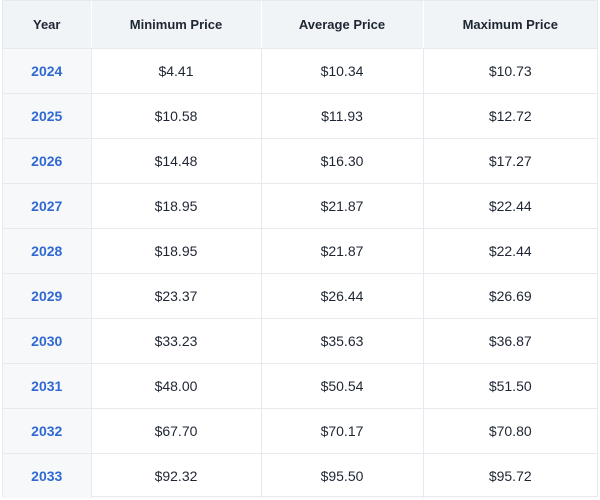  I want to click on year-cell: 2029, so click(47, 296).